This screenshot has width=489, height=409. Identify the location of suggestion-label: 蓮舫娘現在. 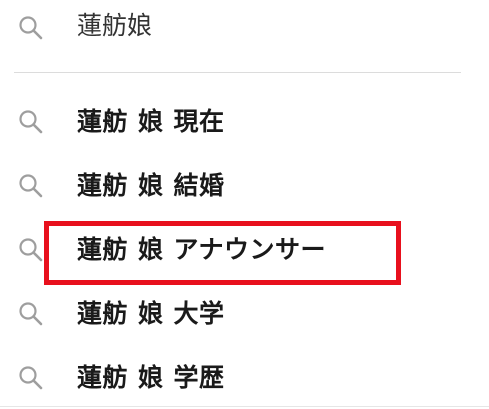
(151, 121).